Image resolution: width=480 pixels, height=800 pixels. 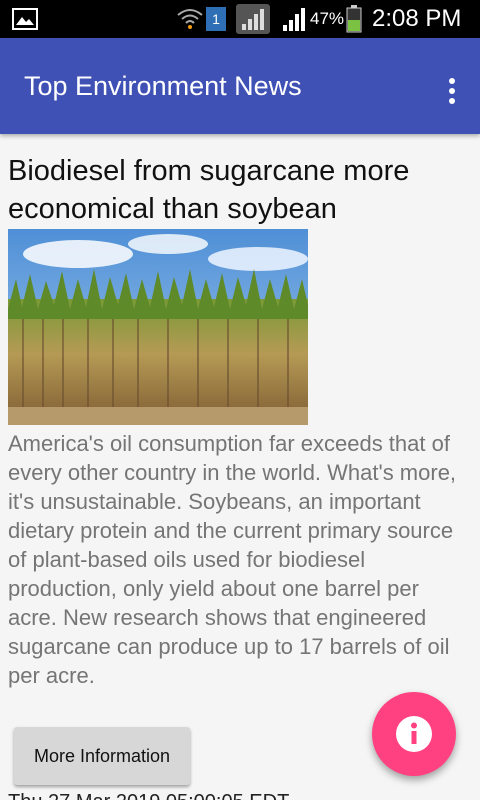 I want to click on info-fab-button, so click(x=414, y=734).